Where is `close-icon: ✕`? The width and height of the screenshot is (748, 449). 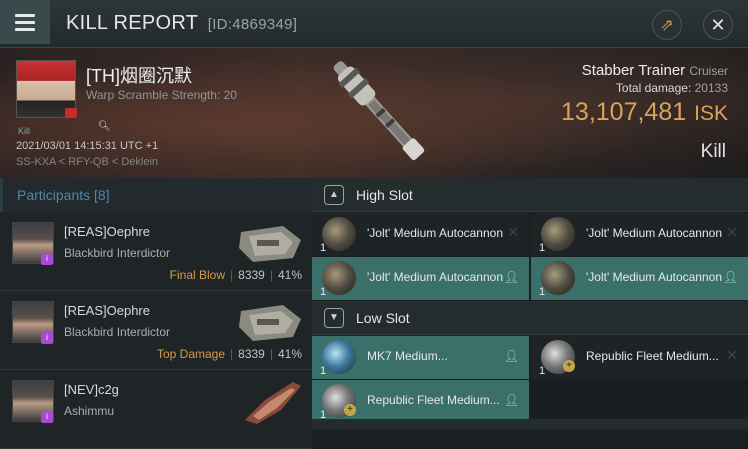 close-icon: ✕ is located at coordinates (718, 24).